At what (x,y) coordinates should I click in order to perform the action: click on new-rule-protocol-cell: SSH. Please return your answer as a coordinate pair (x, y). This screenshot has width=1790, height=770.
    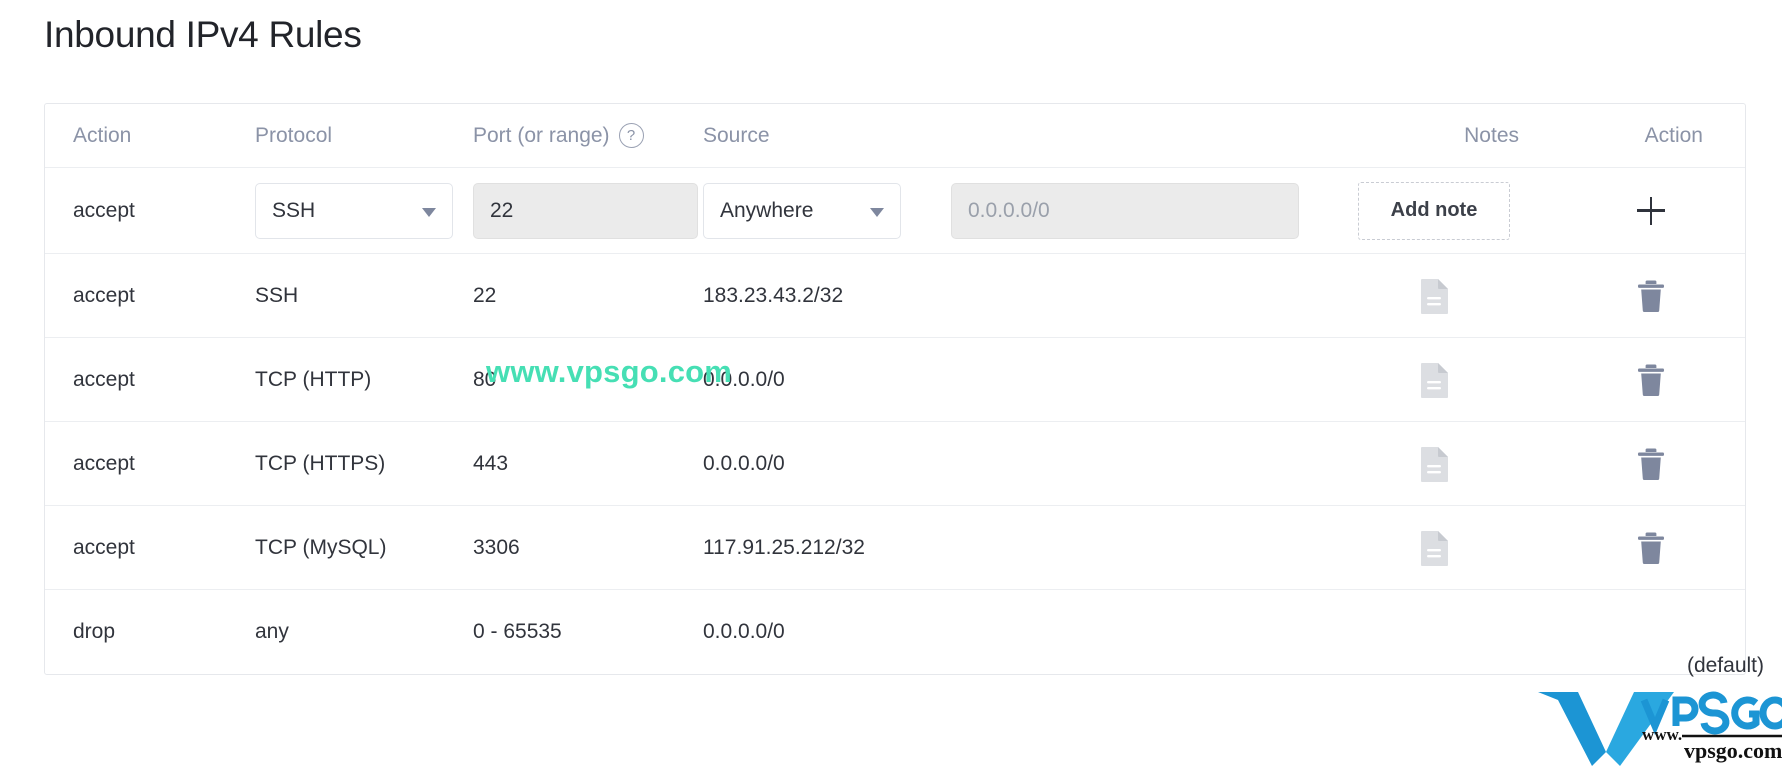
    Looking at the image, I should click on (364, 210).